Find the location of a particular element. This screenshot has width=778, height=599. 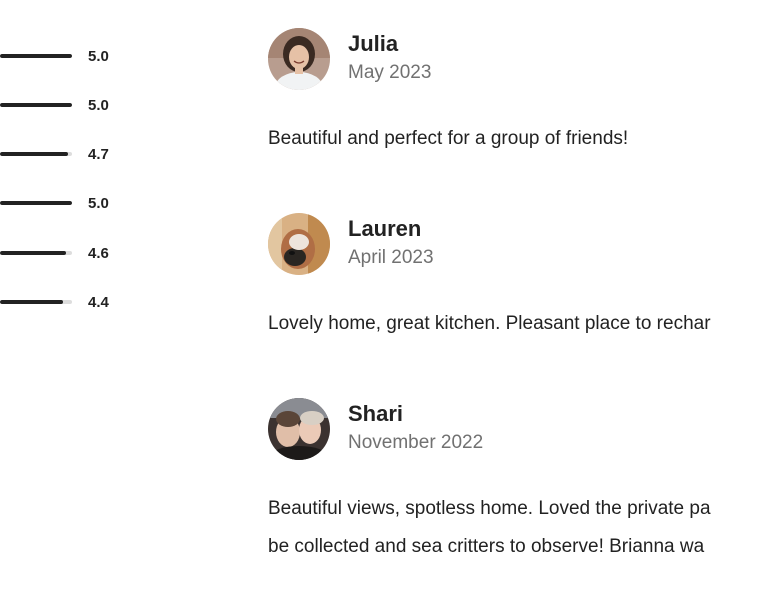

reviewer-name: Shari is located at coordinates (376, 413).